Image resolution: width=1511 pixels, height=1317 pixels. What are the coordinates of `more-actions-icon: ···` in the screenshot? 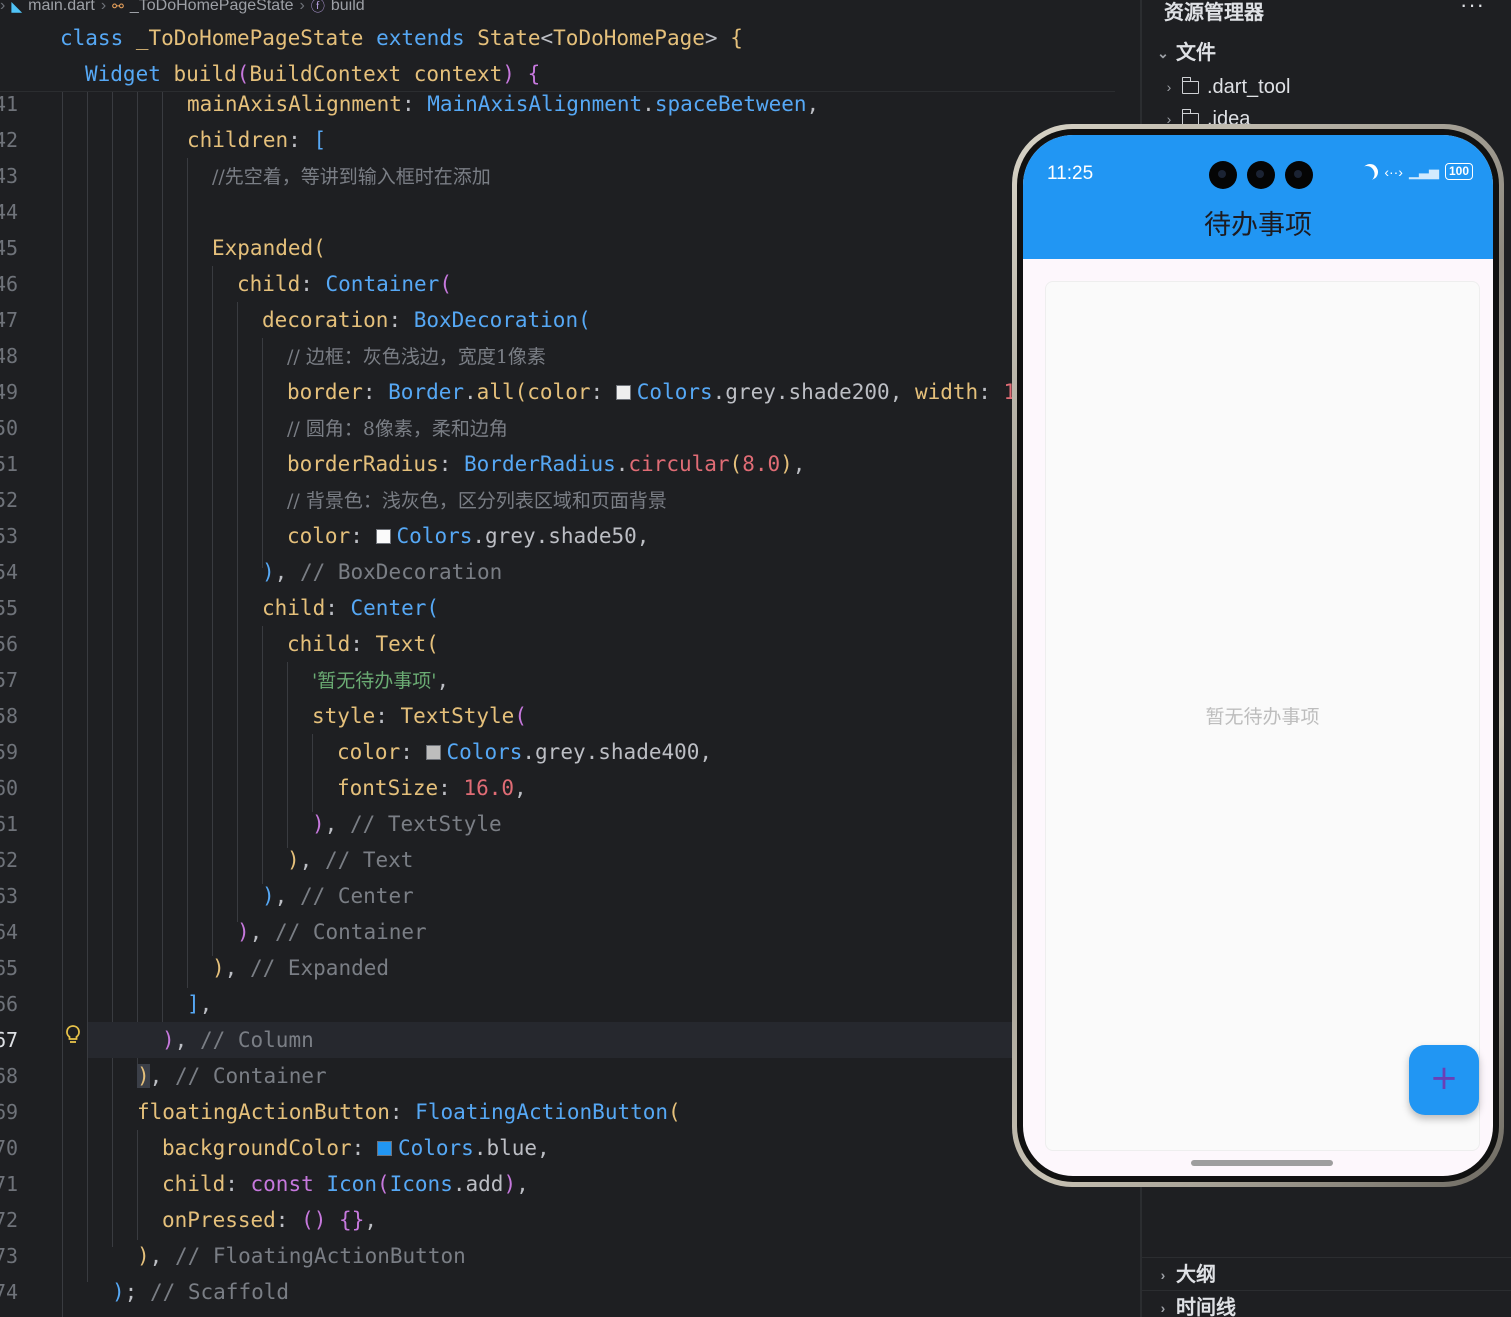 It's located at (1472, 9).